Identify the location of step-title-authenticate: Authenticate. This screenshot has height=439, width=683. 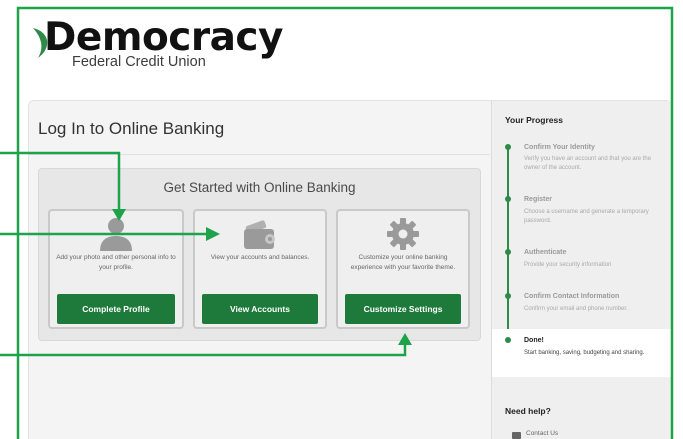
(545, 252).